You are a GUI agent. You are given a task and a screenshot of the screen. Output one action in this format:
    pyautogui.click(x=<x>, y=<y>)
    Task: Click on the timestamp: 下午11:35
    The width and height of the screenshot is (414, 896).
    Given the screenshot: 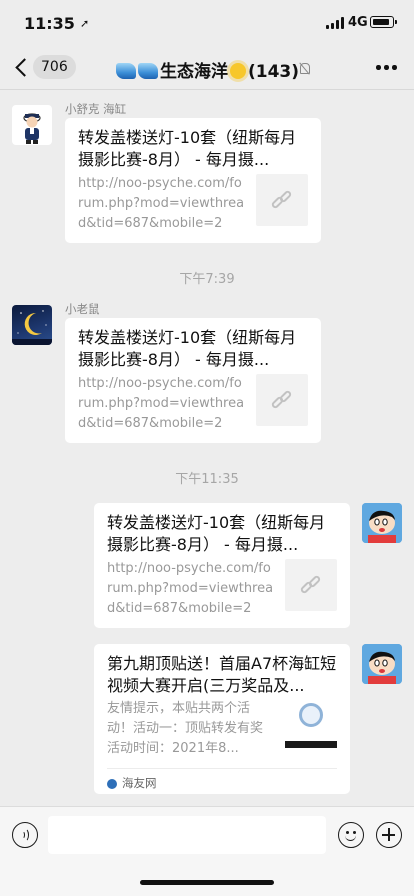 What is the action you would take?
    pyautogui.click(x=207, y=479)
    